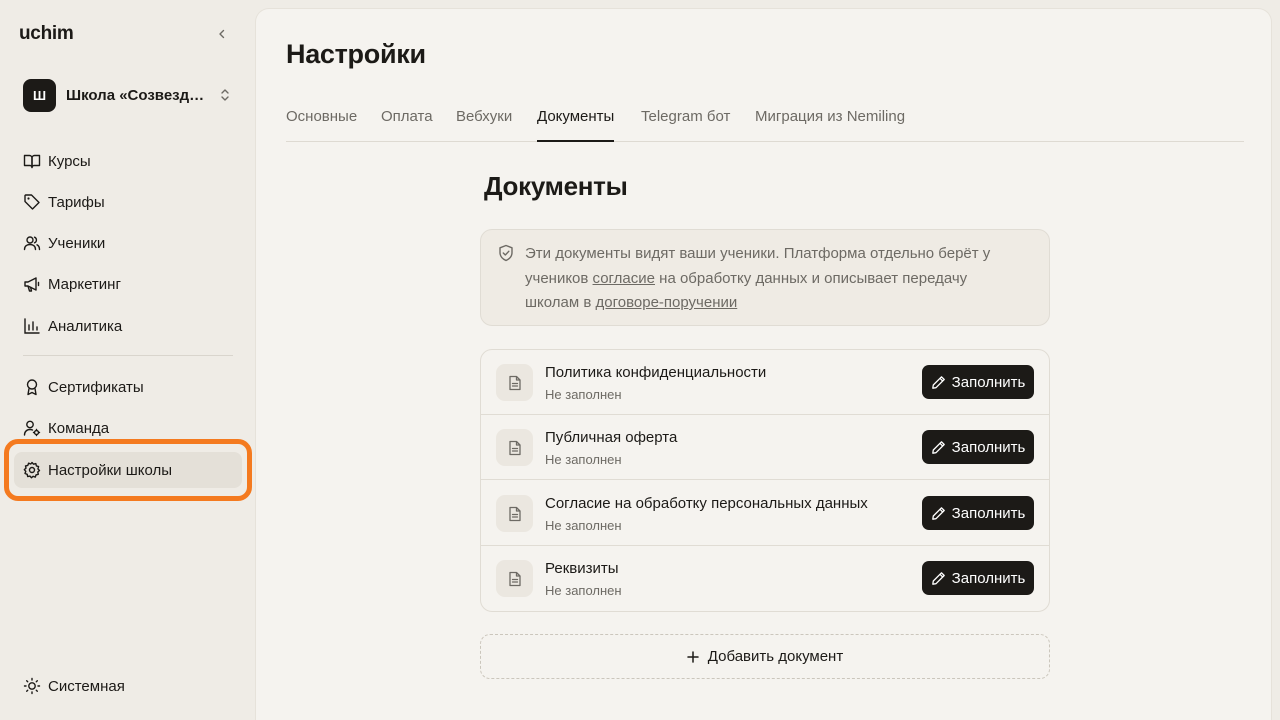  What do you see at coordinates (39, 95) in the screenshot?
I see `school-avatar: Ш` at bounding box center [39, 95].